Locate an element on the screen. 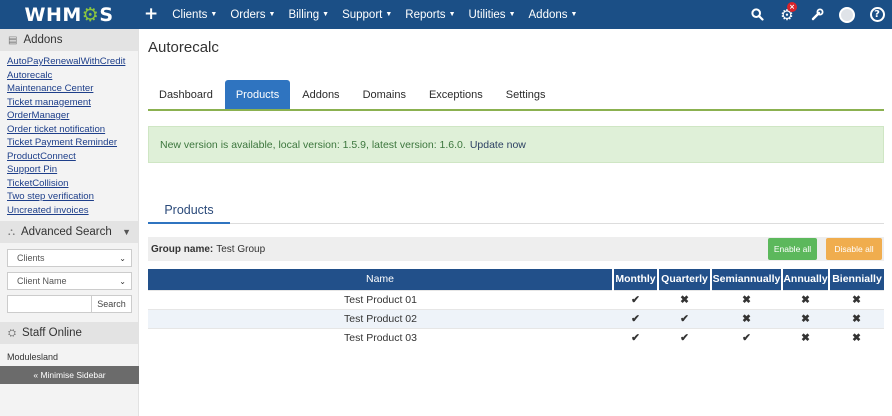 This screenshot has height=416, width=892. addon-link: ProductConnect is located at coordinates (72, 157).